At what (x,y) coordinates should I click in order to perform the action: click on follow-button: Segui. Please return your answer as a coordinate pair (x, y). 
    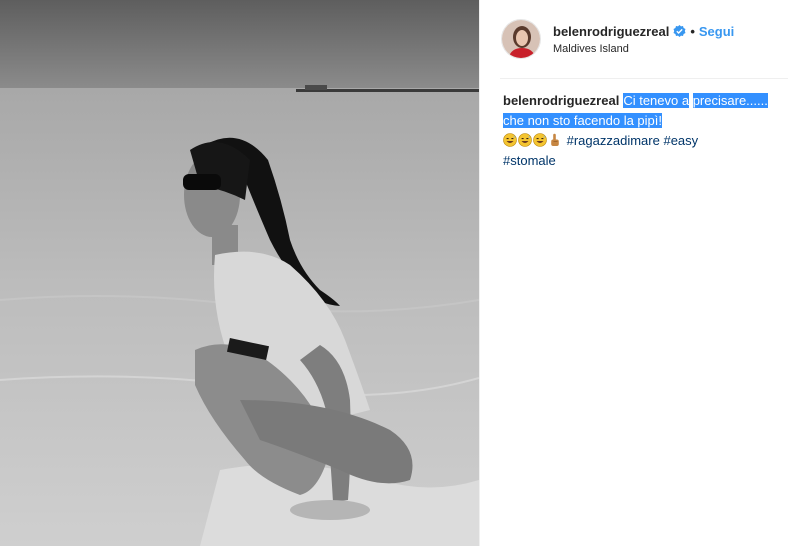
    Looking at the image, I should click on (716, 31).